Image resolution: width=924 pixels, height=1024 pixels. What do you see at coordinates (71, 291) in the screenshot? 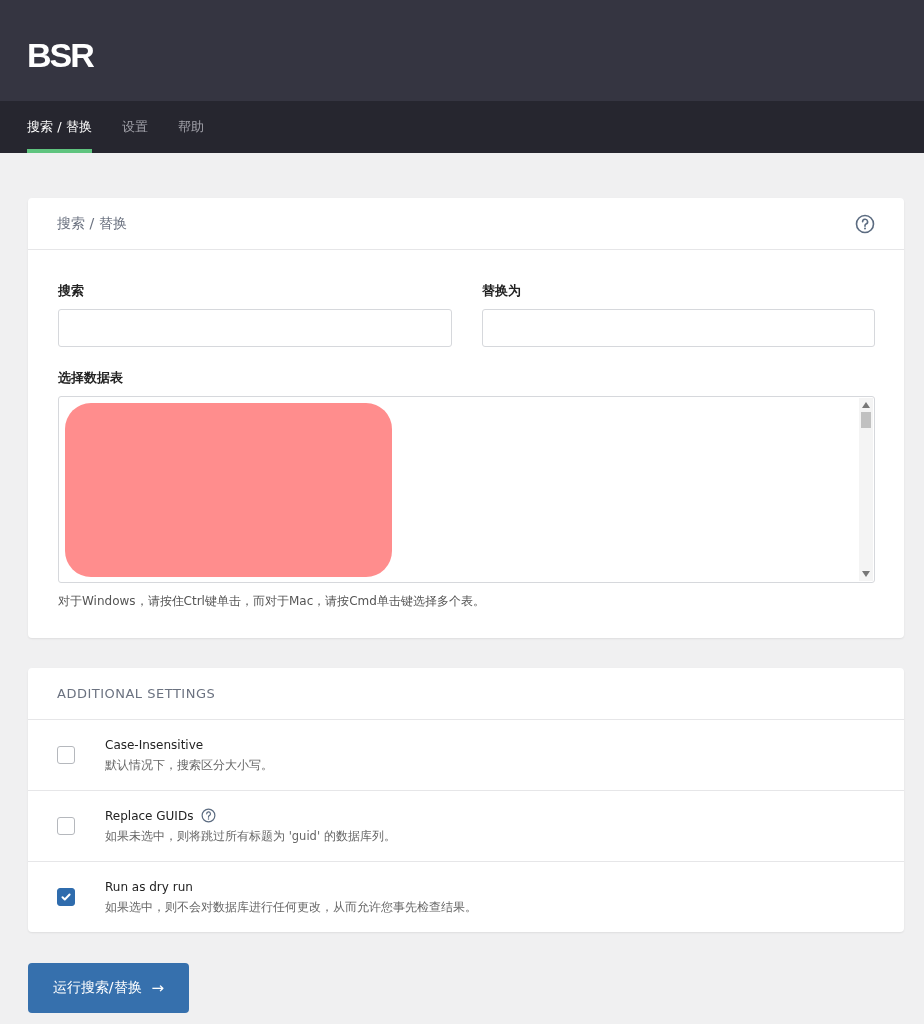
I see `field-label: 搜索` at bounding box center [71, 291].